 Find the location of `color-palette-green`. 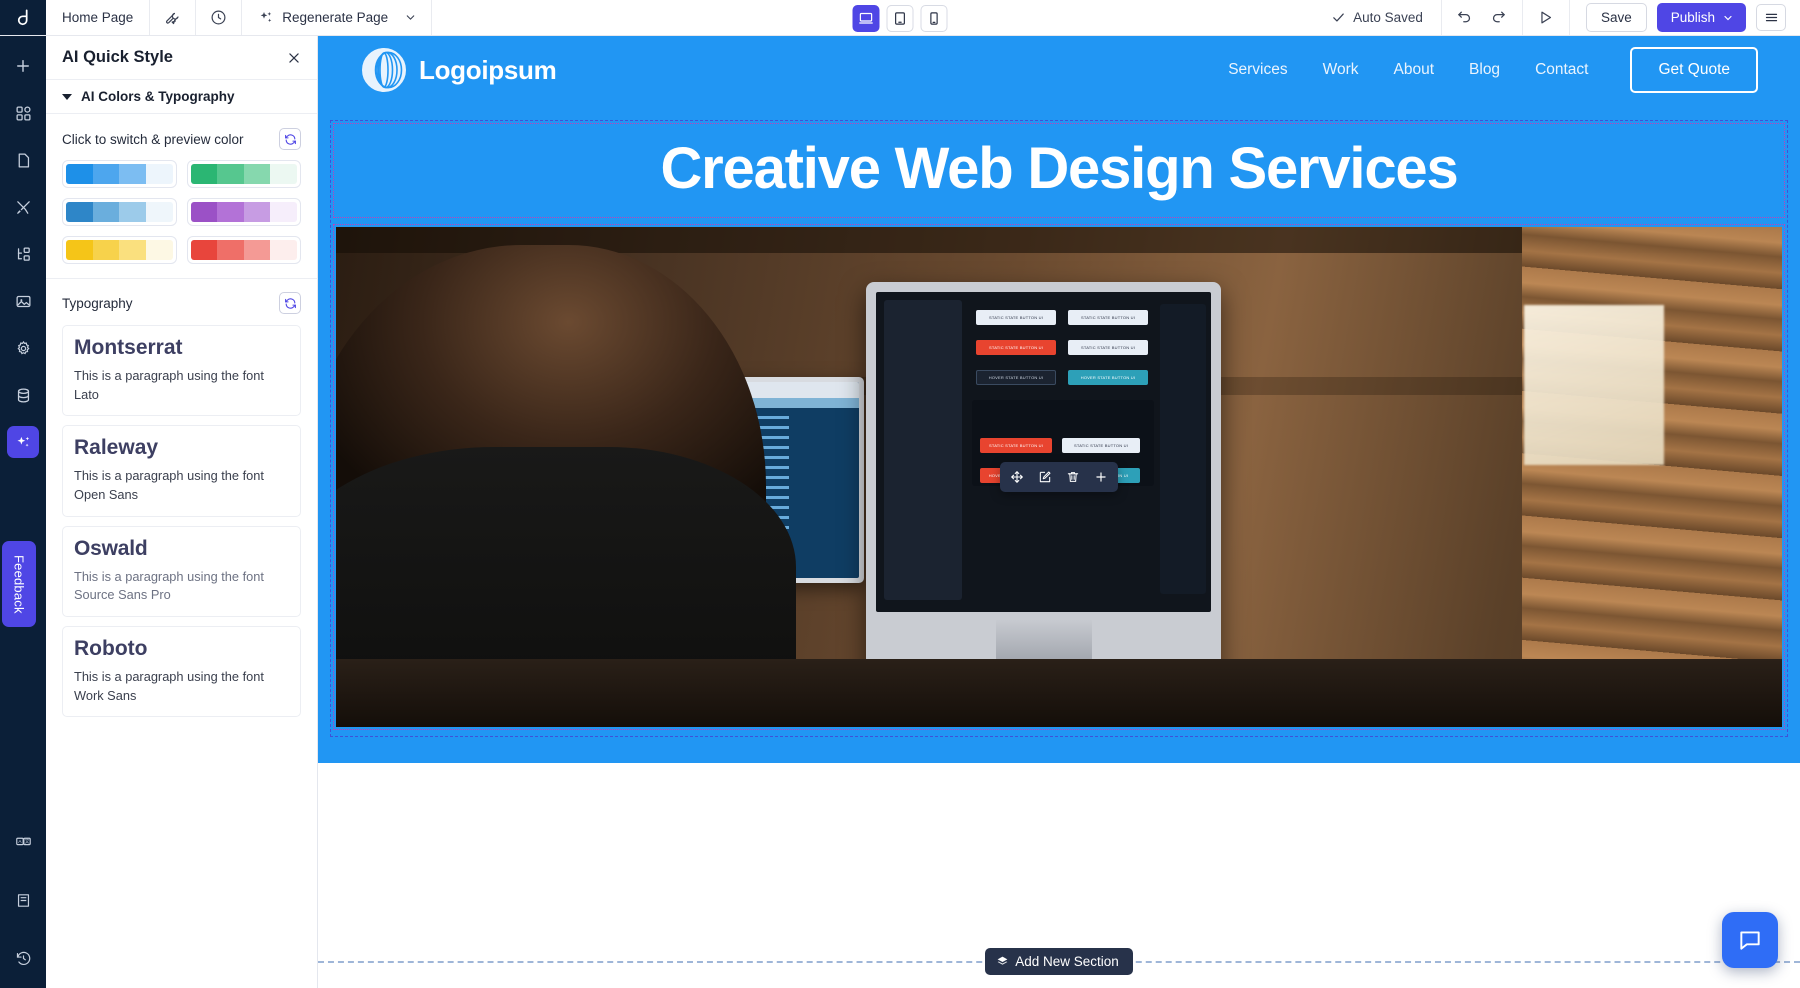

color-palette-green is located at coordinates (243, 174).